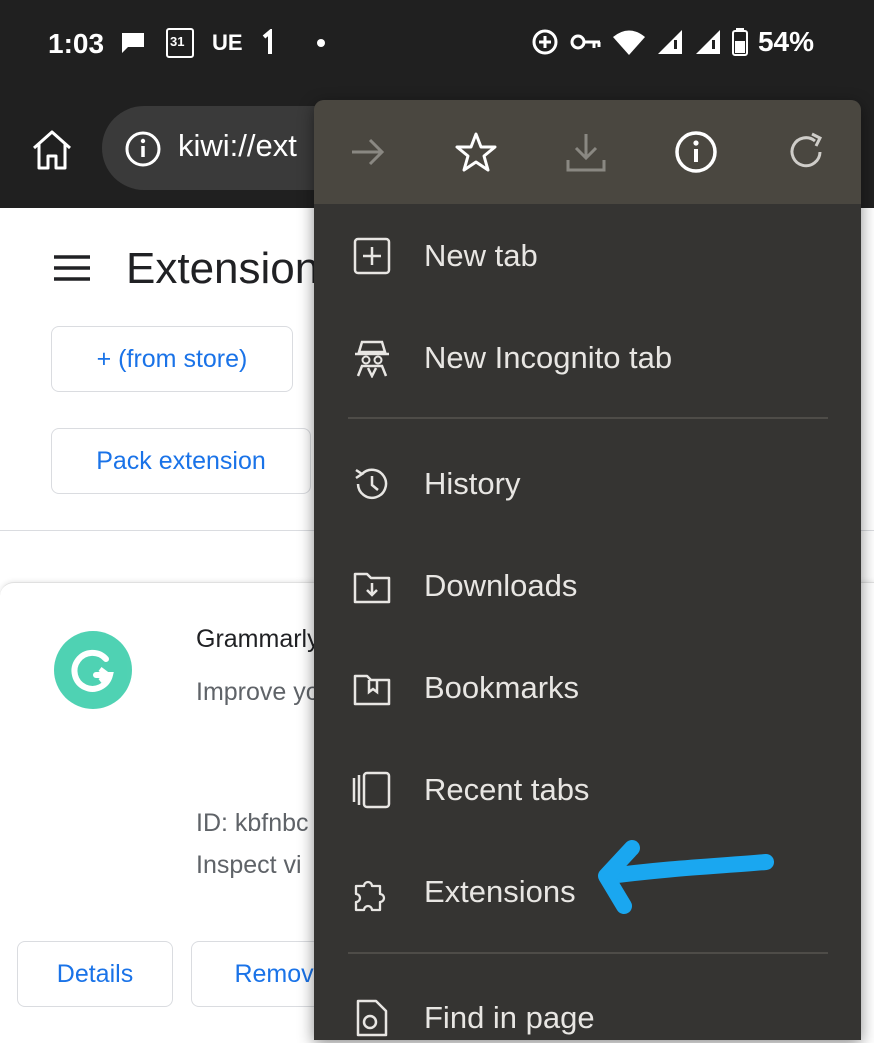 This screenshot has height=1043, width=874. What do you see at coordinates (628, 42) in the screenshot?
I see `wifi-icon` at bounding box center [628, 42].